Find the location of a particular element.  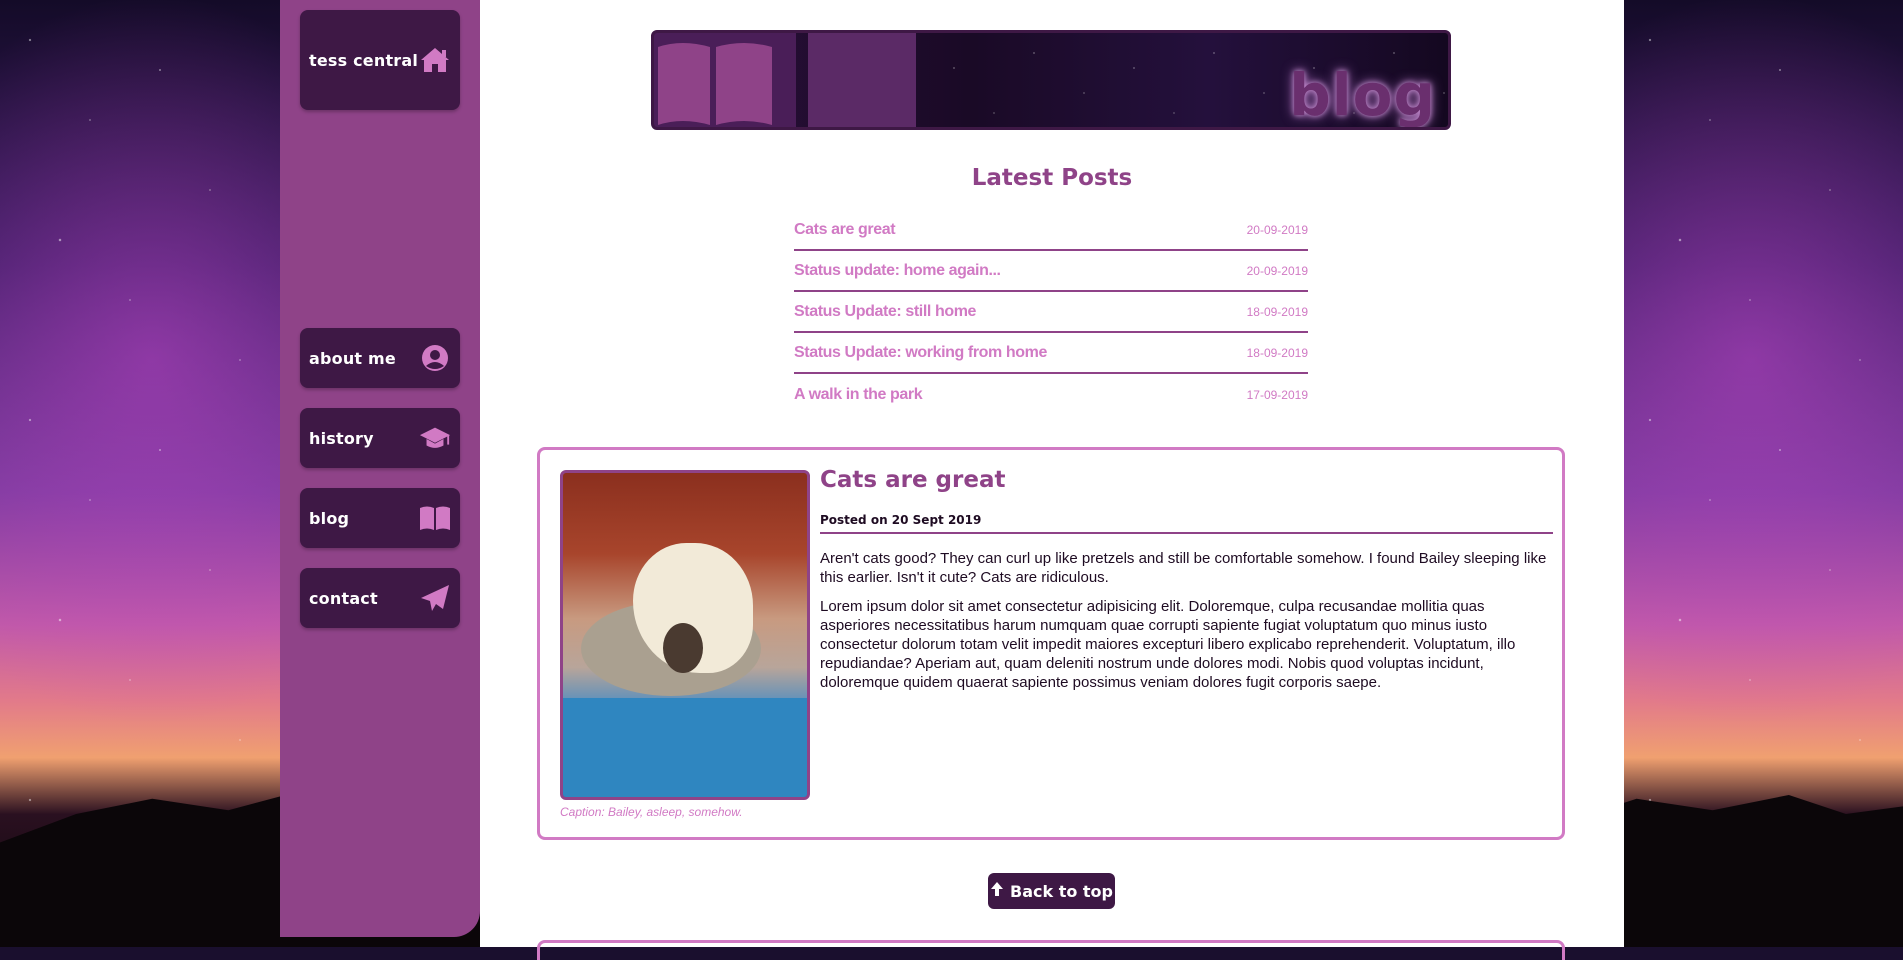

banner-title: blog is located at coordinates (1362, 95).